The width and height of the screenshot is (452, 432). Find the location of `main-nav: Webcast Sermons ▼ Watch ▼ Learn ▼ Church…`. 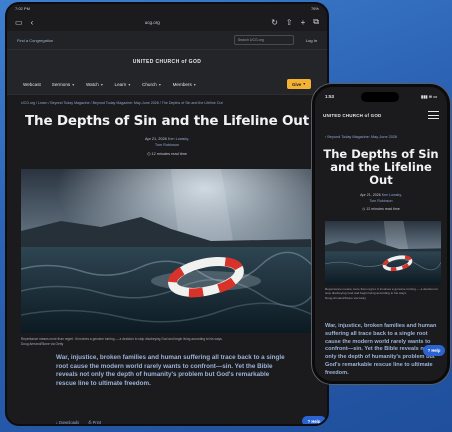

main-nav: Webcast Sermons ▼ Watch ▼ Learn ▼ Church… is located at coordinates (167, 84).